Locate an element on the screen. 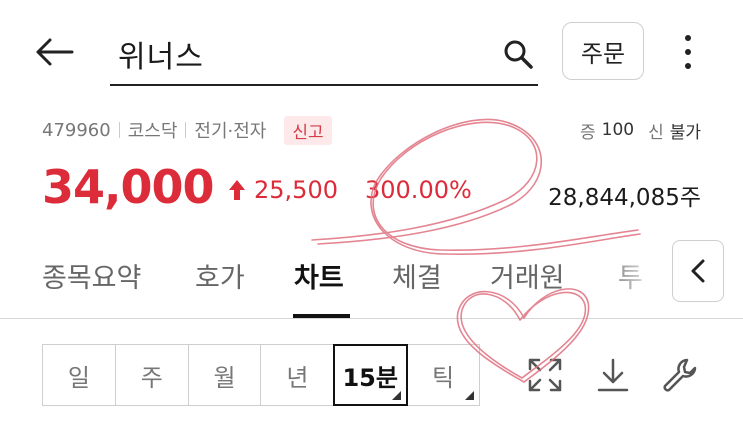 The width and height of the screenshot is (743, 429). price-change: 25,500 is located at coordinates (283, 190).